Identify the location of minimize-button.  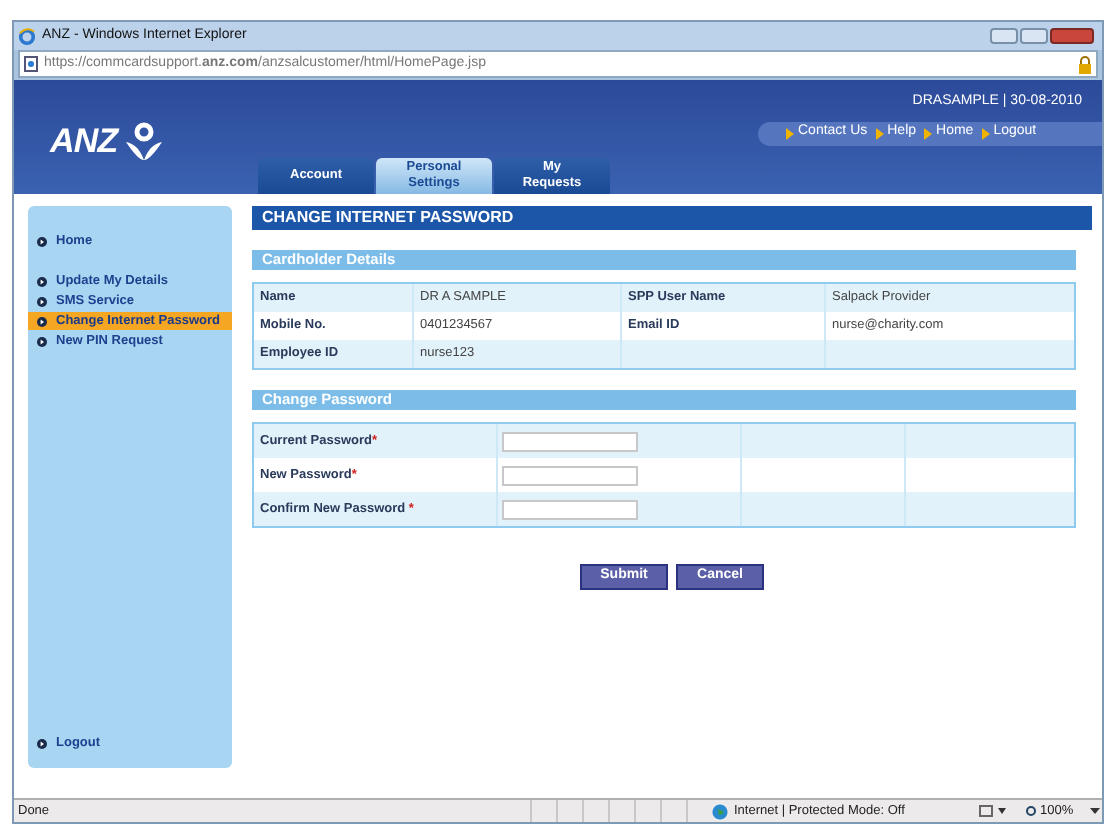
(1004, 36).